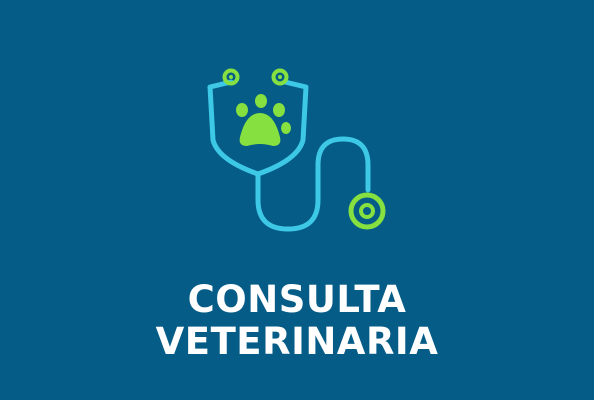  What do you see at coordinates (297, 299) in the screenshot?
I see `title-line-1: CONSULTA` at bounding box center [297, 299].